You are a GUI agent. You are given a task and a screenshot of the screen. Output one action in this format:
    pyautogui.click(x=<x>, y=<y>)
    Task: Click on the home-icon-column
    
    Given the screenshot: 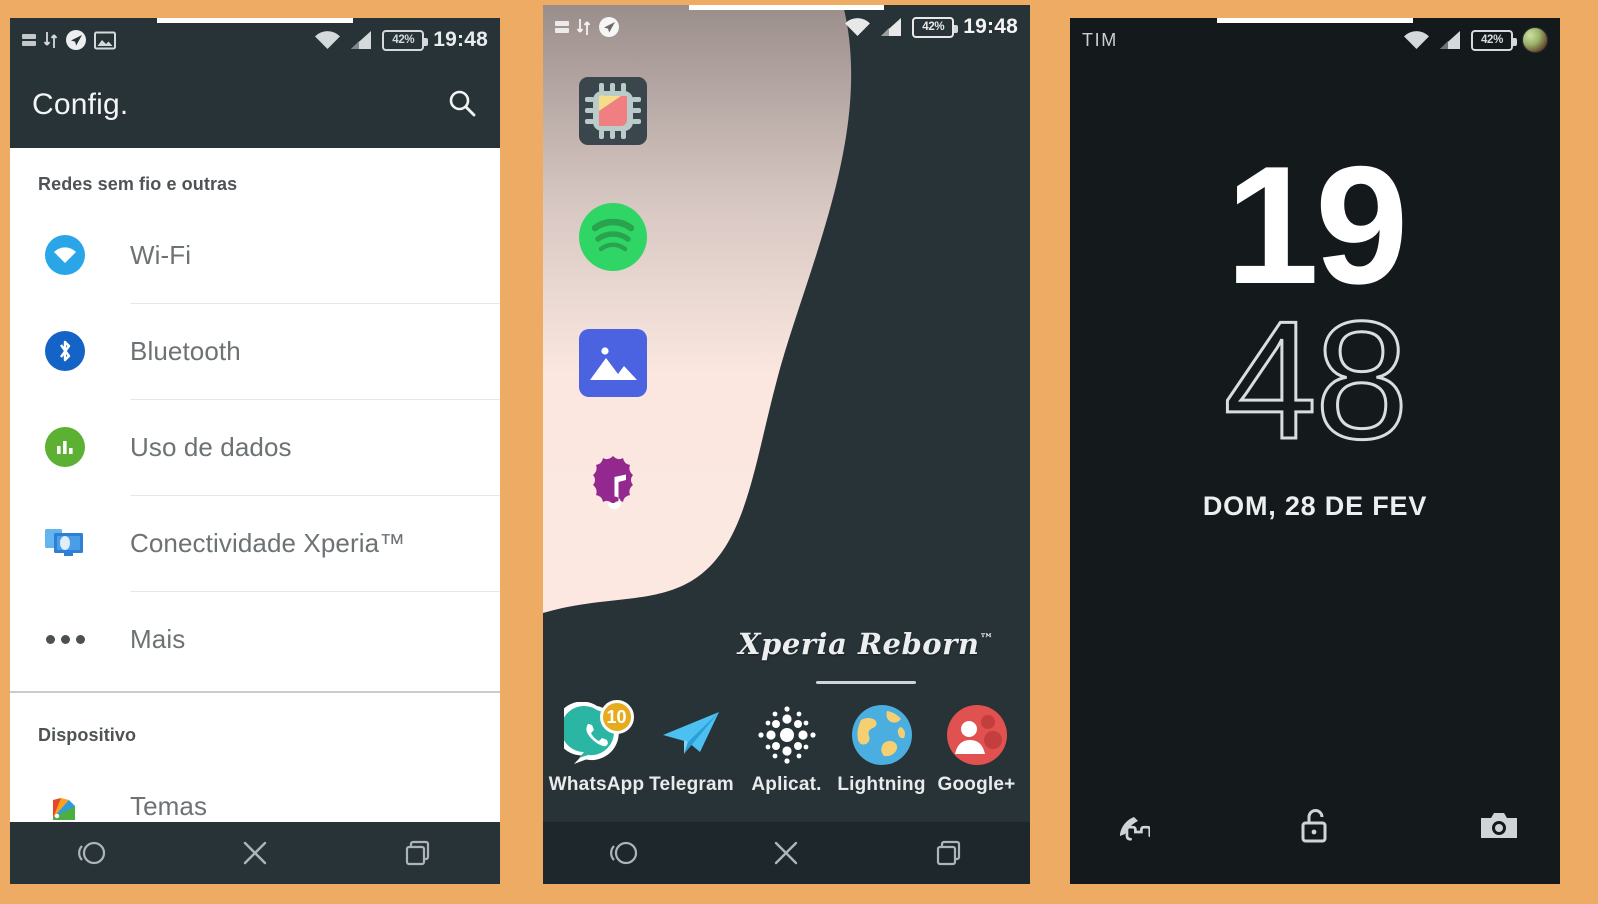 What is the action you would take?
    pyautogui.click(x=613, y=327)
    